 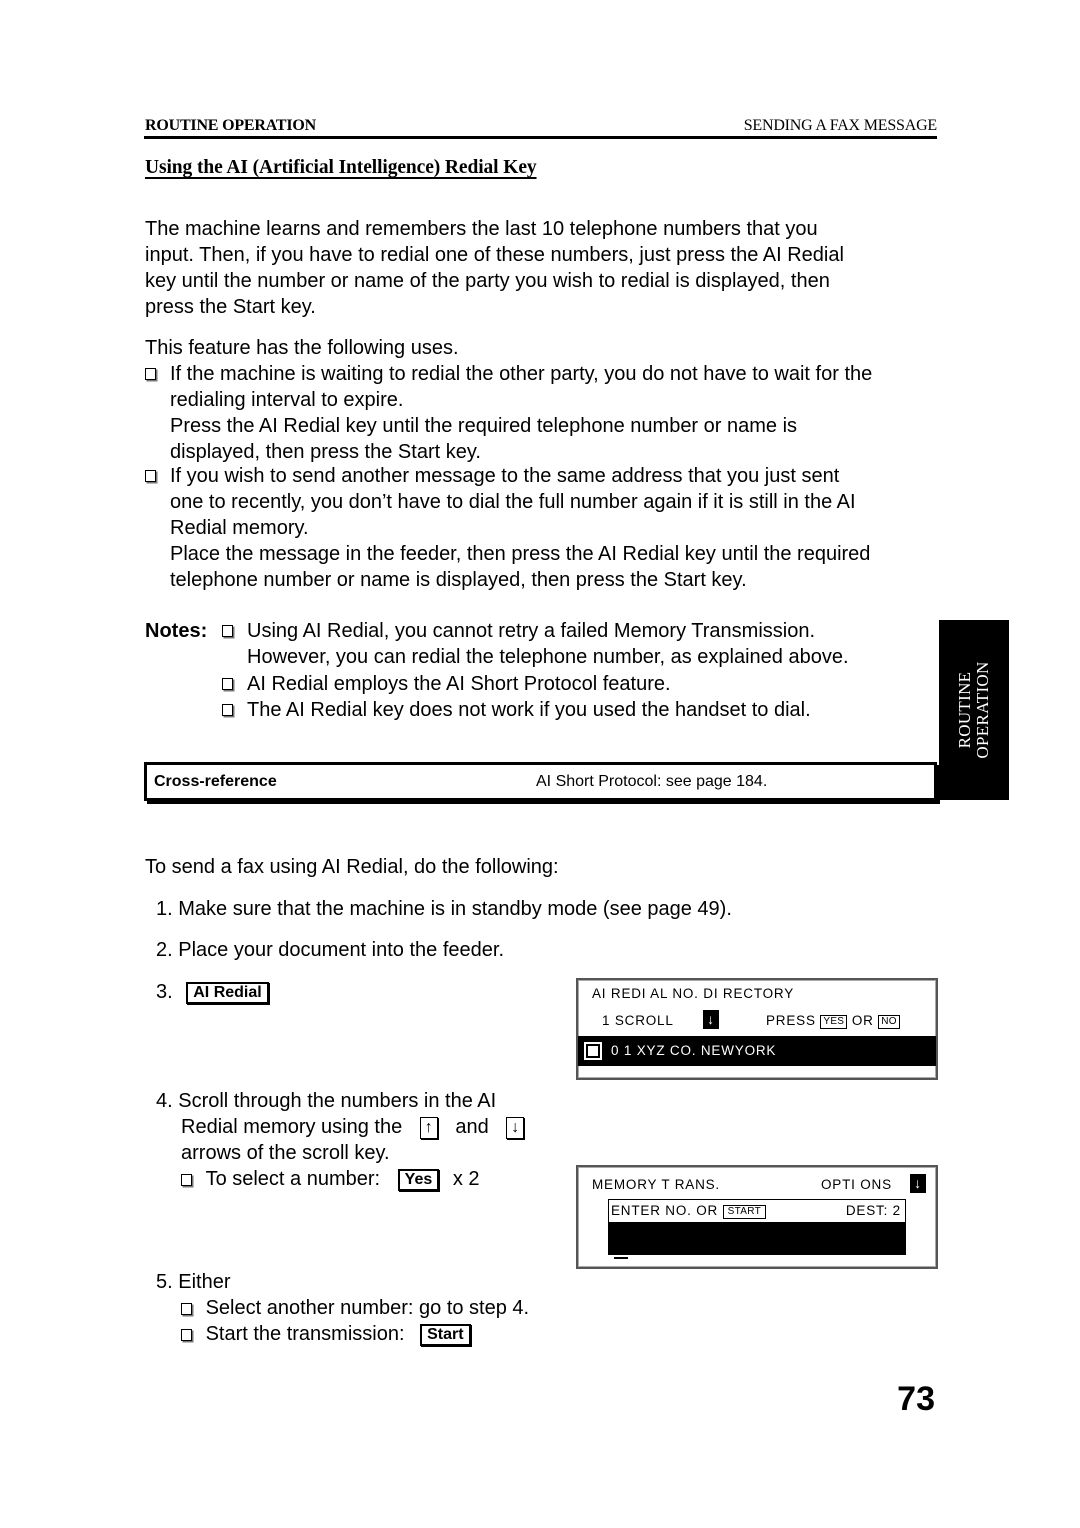 I want to click on step-4-line: 4. Scroll through the numbers in the AI, so click(x=326, y=1101).